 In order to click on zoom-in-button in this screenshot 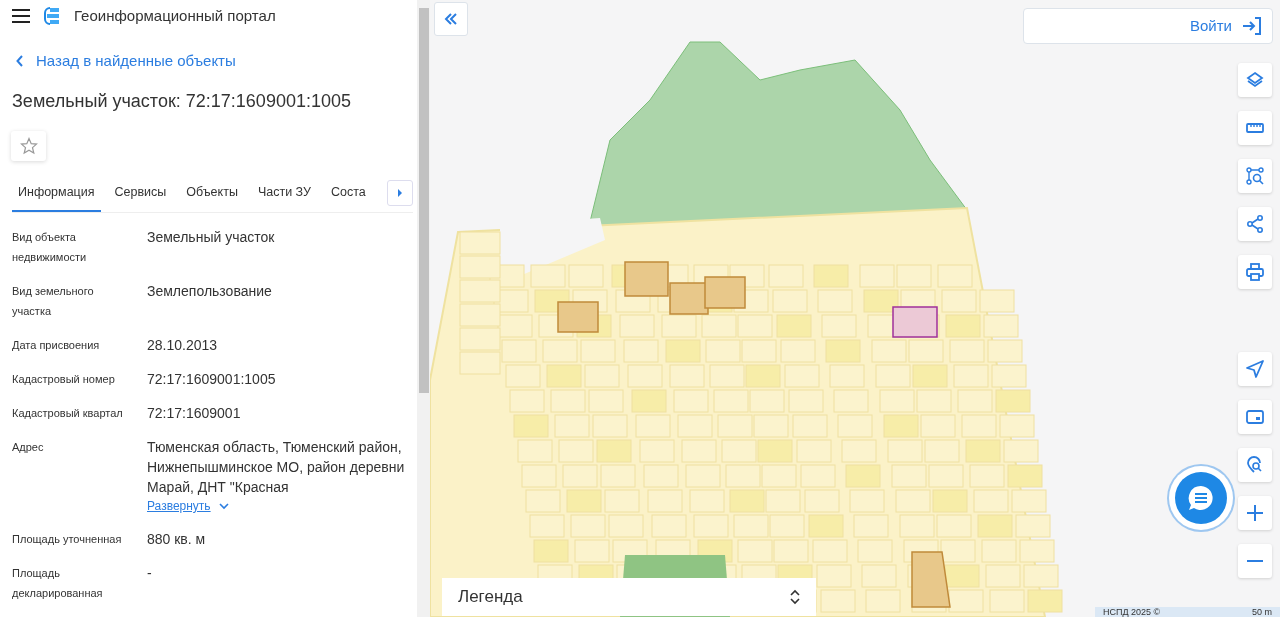, I will do `click(1255, 513)`.